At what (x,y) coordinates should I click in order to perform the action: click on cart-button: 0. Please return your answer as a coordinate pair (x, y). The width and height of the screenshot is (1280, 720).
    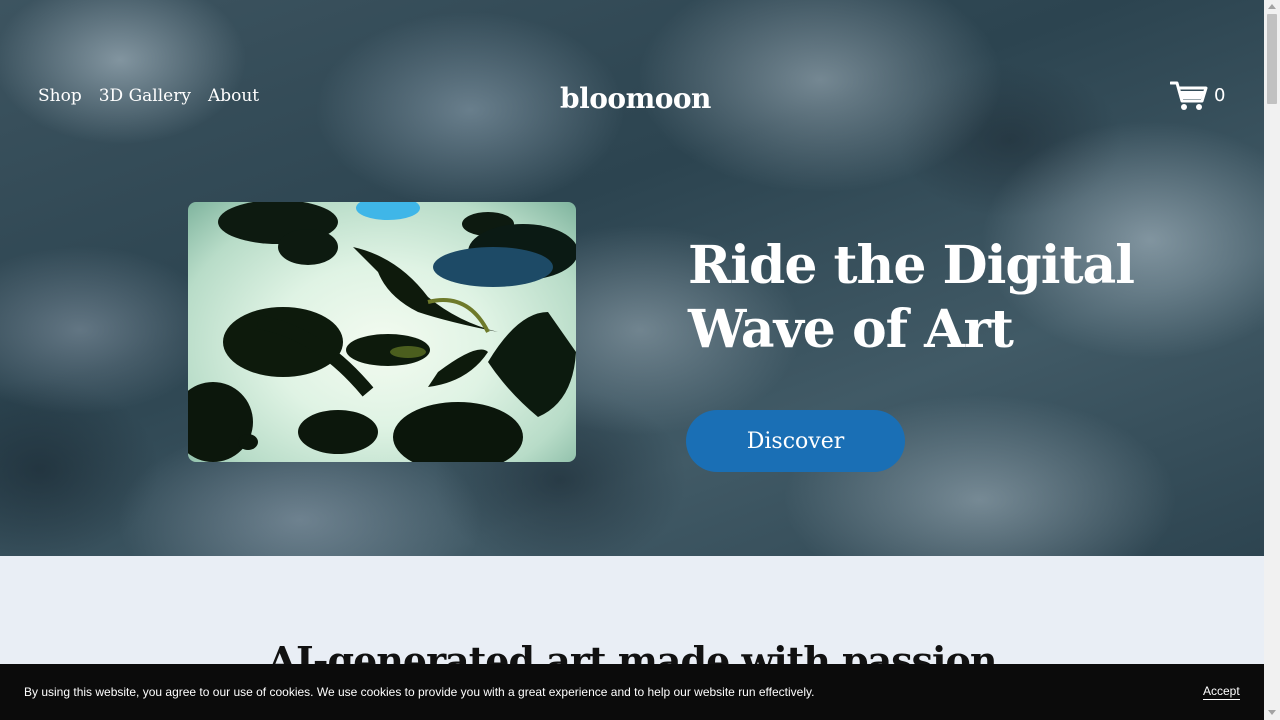
    Looking at the image, I should click on (1197, 96).